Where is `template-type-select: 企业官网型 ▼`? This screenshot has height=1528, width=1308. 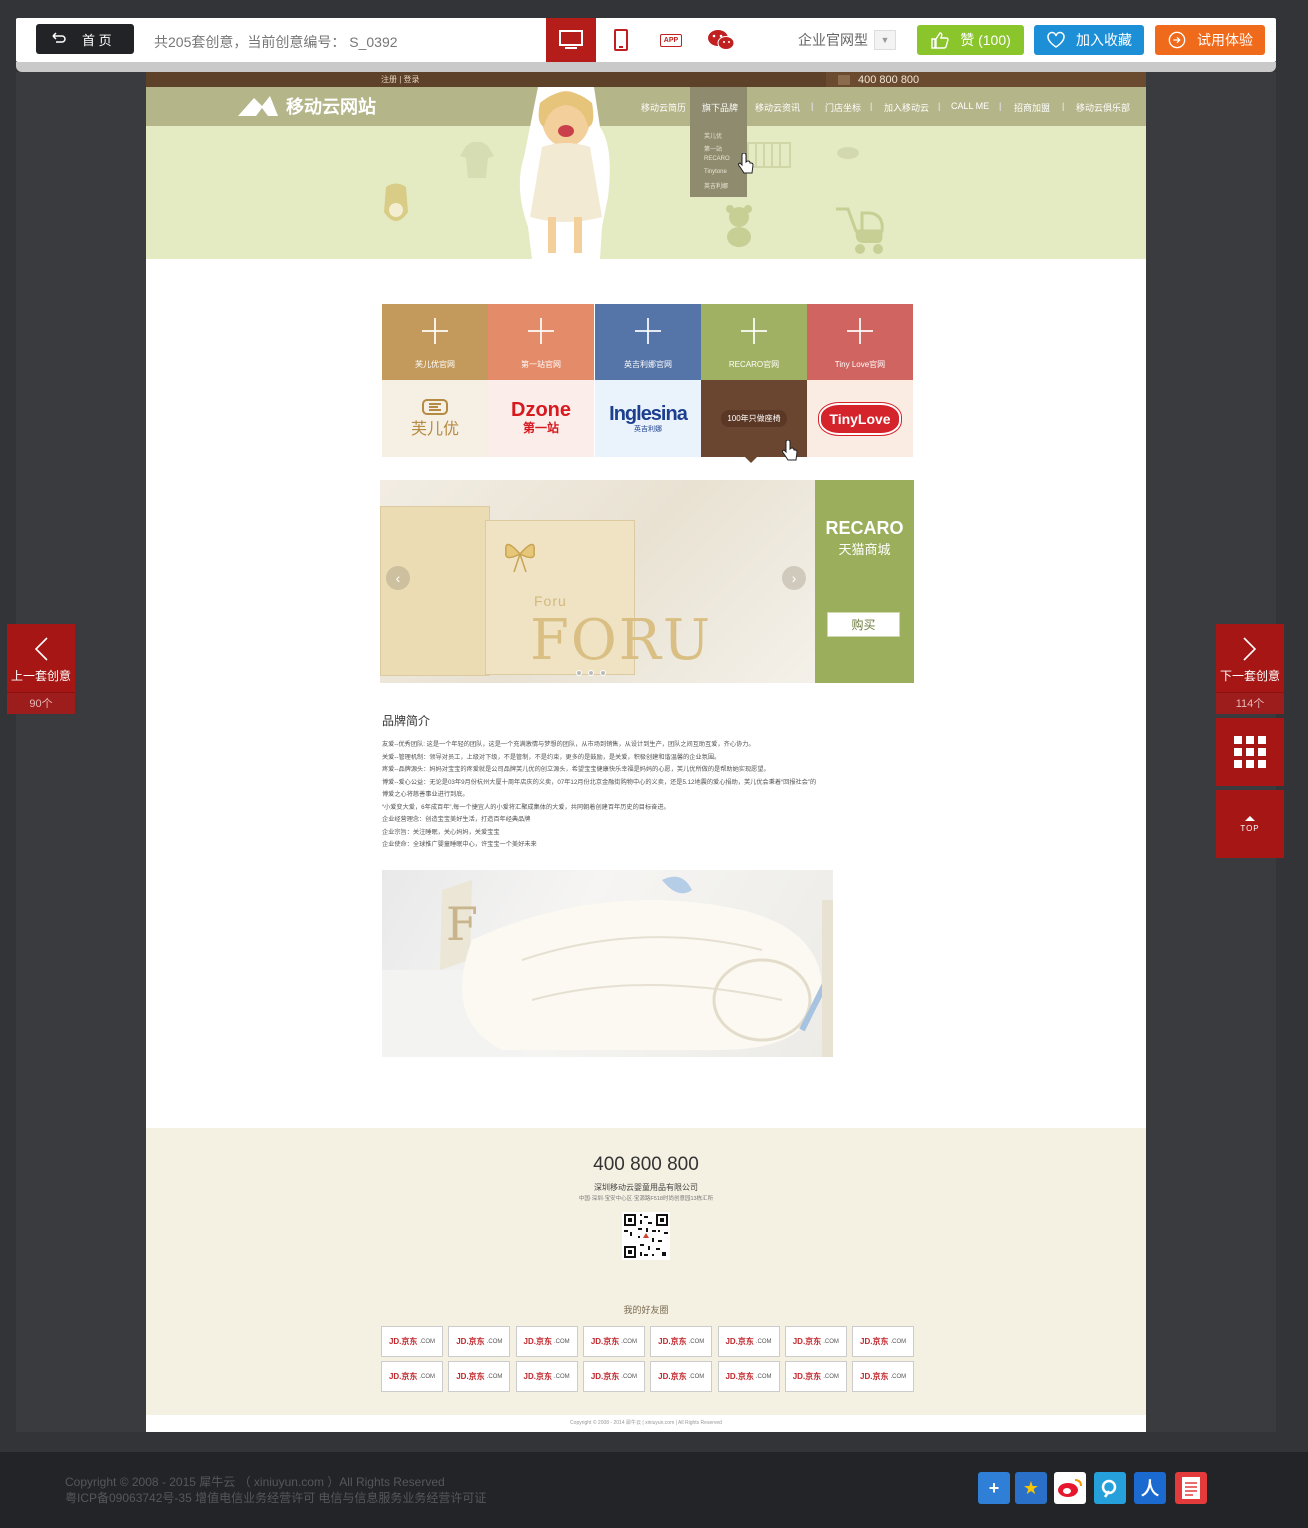
template-type-select: 企业官网型 ▼ is located at coordinates (847, 40).